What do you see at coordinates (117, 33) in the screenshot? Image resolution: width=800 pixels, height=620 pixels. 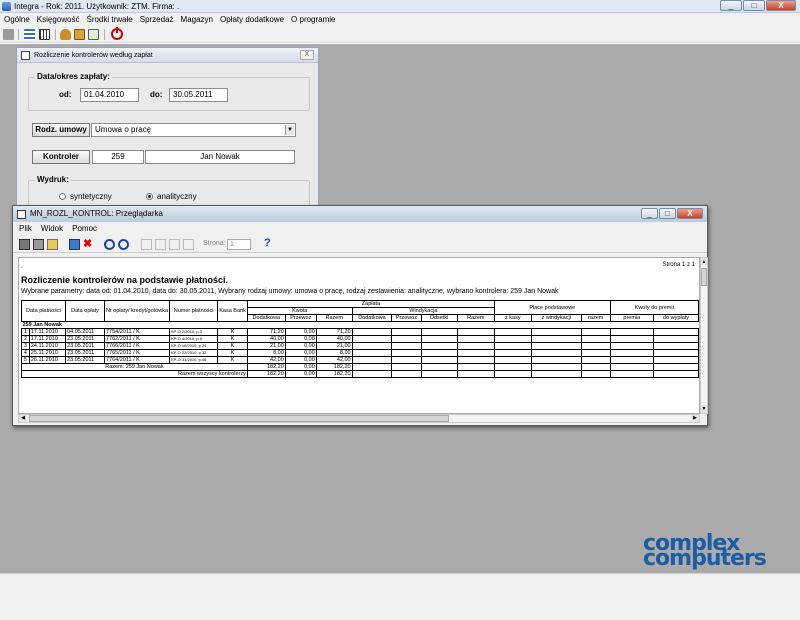 I see `power-icon` at bounding box center [117, 33].